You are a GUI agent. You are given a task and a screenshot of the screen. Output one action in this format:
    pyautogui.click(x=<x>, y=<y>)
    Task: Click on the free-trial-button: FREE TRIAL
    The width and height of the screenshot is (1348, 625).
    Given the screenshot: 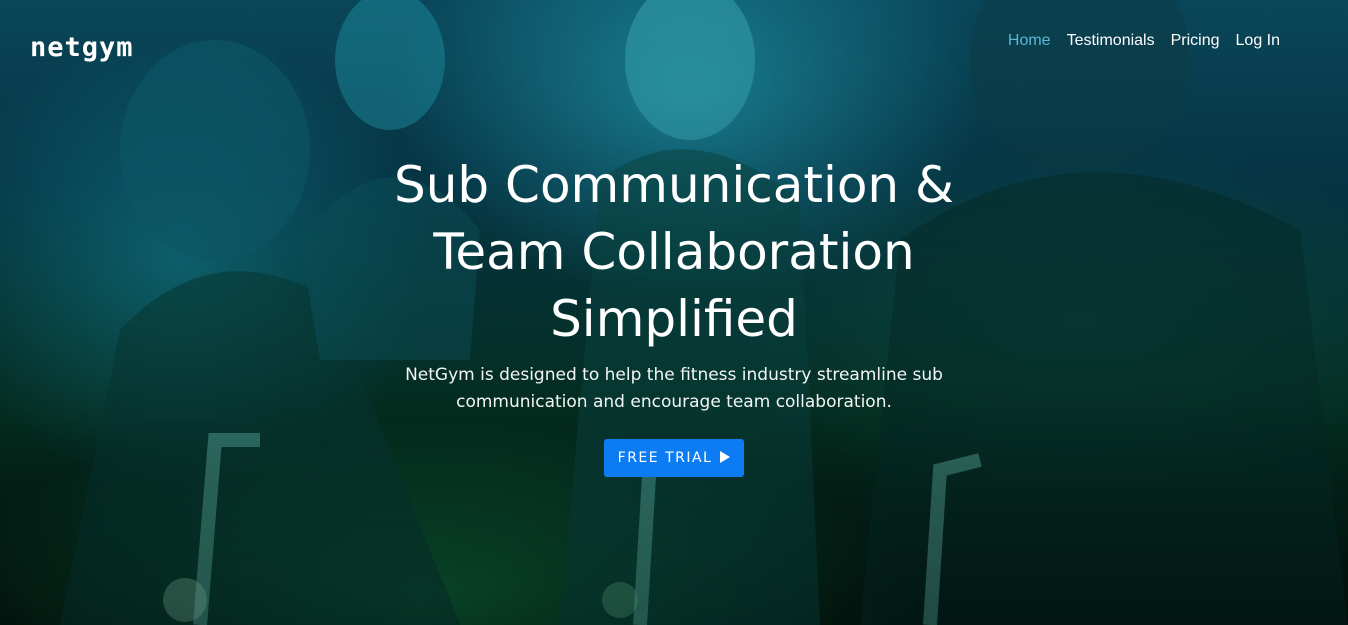 What is the action you would take?
    pyautogui.click(x=674, y=458)
    